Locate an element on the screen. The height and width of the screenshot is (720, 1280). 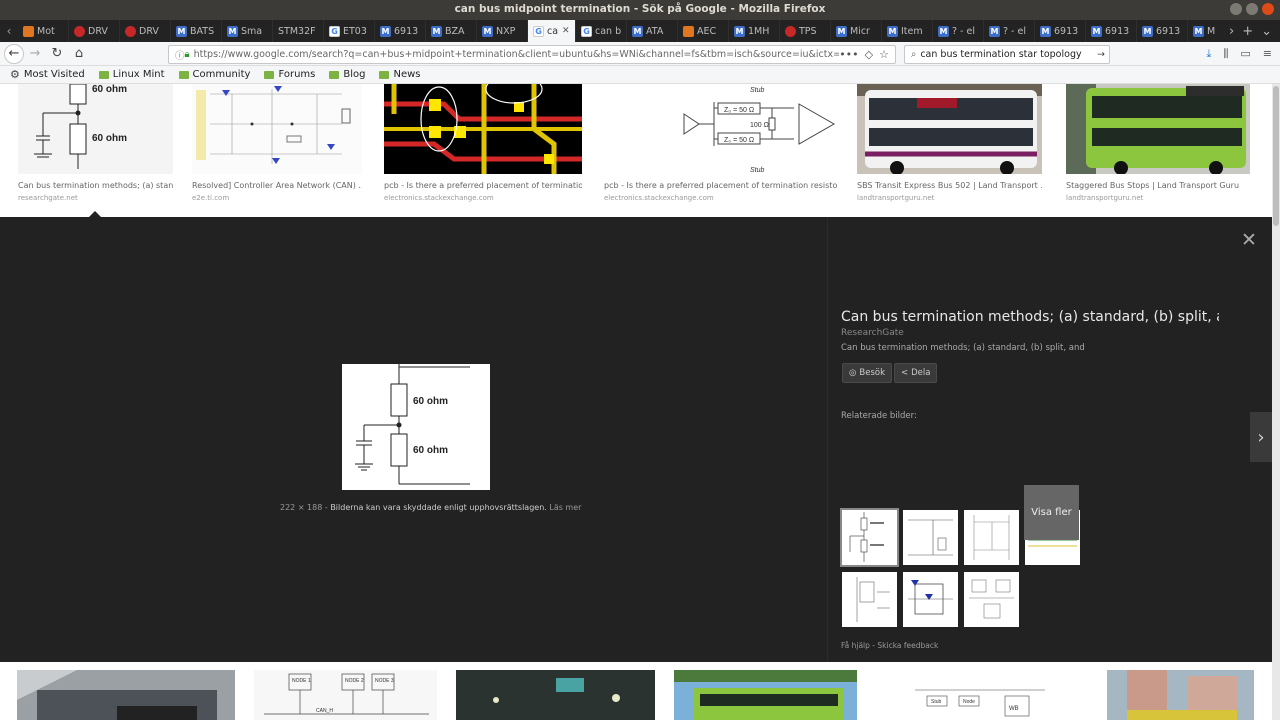
pocket-icon: ◇ is located at coordinates (869, 54).